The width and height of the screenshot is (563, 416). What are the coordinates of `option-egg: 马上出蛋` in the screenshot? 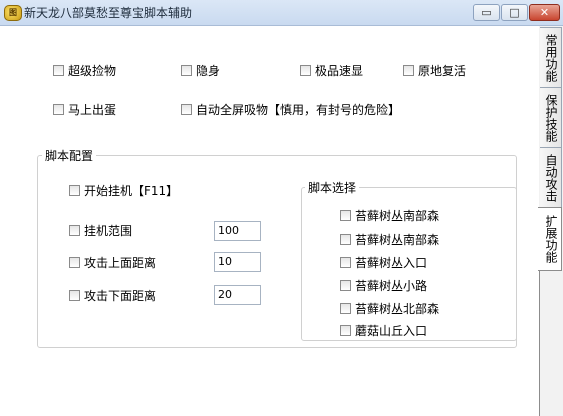 It's located at (84, 109).